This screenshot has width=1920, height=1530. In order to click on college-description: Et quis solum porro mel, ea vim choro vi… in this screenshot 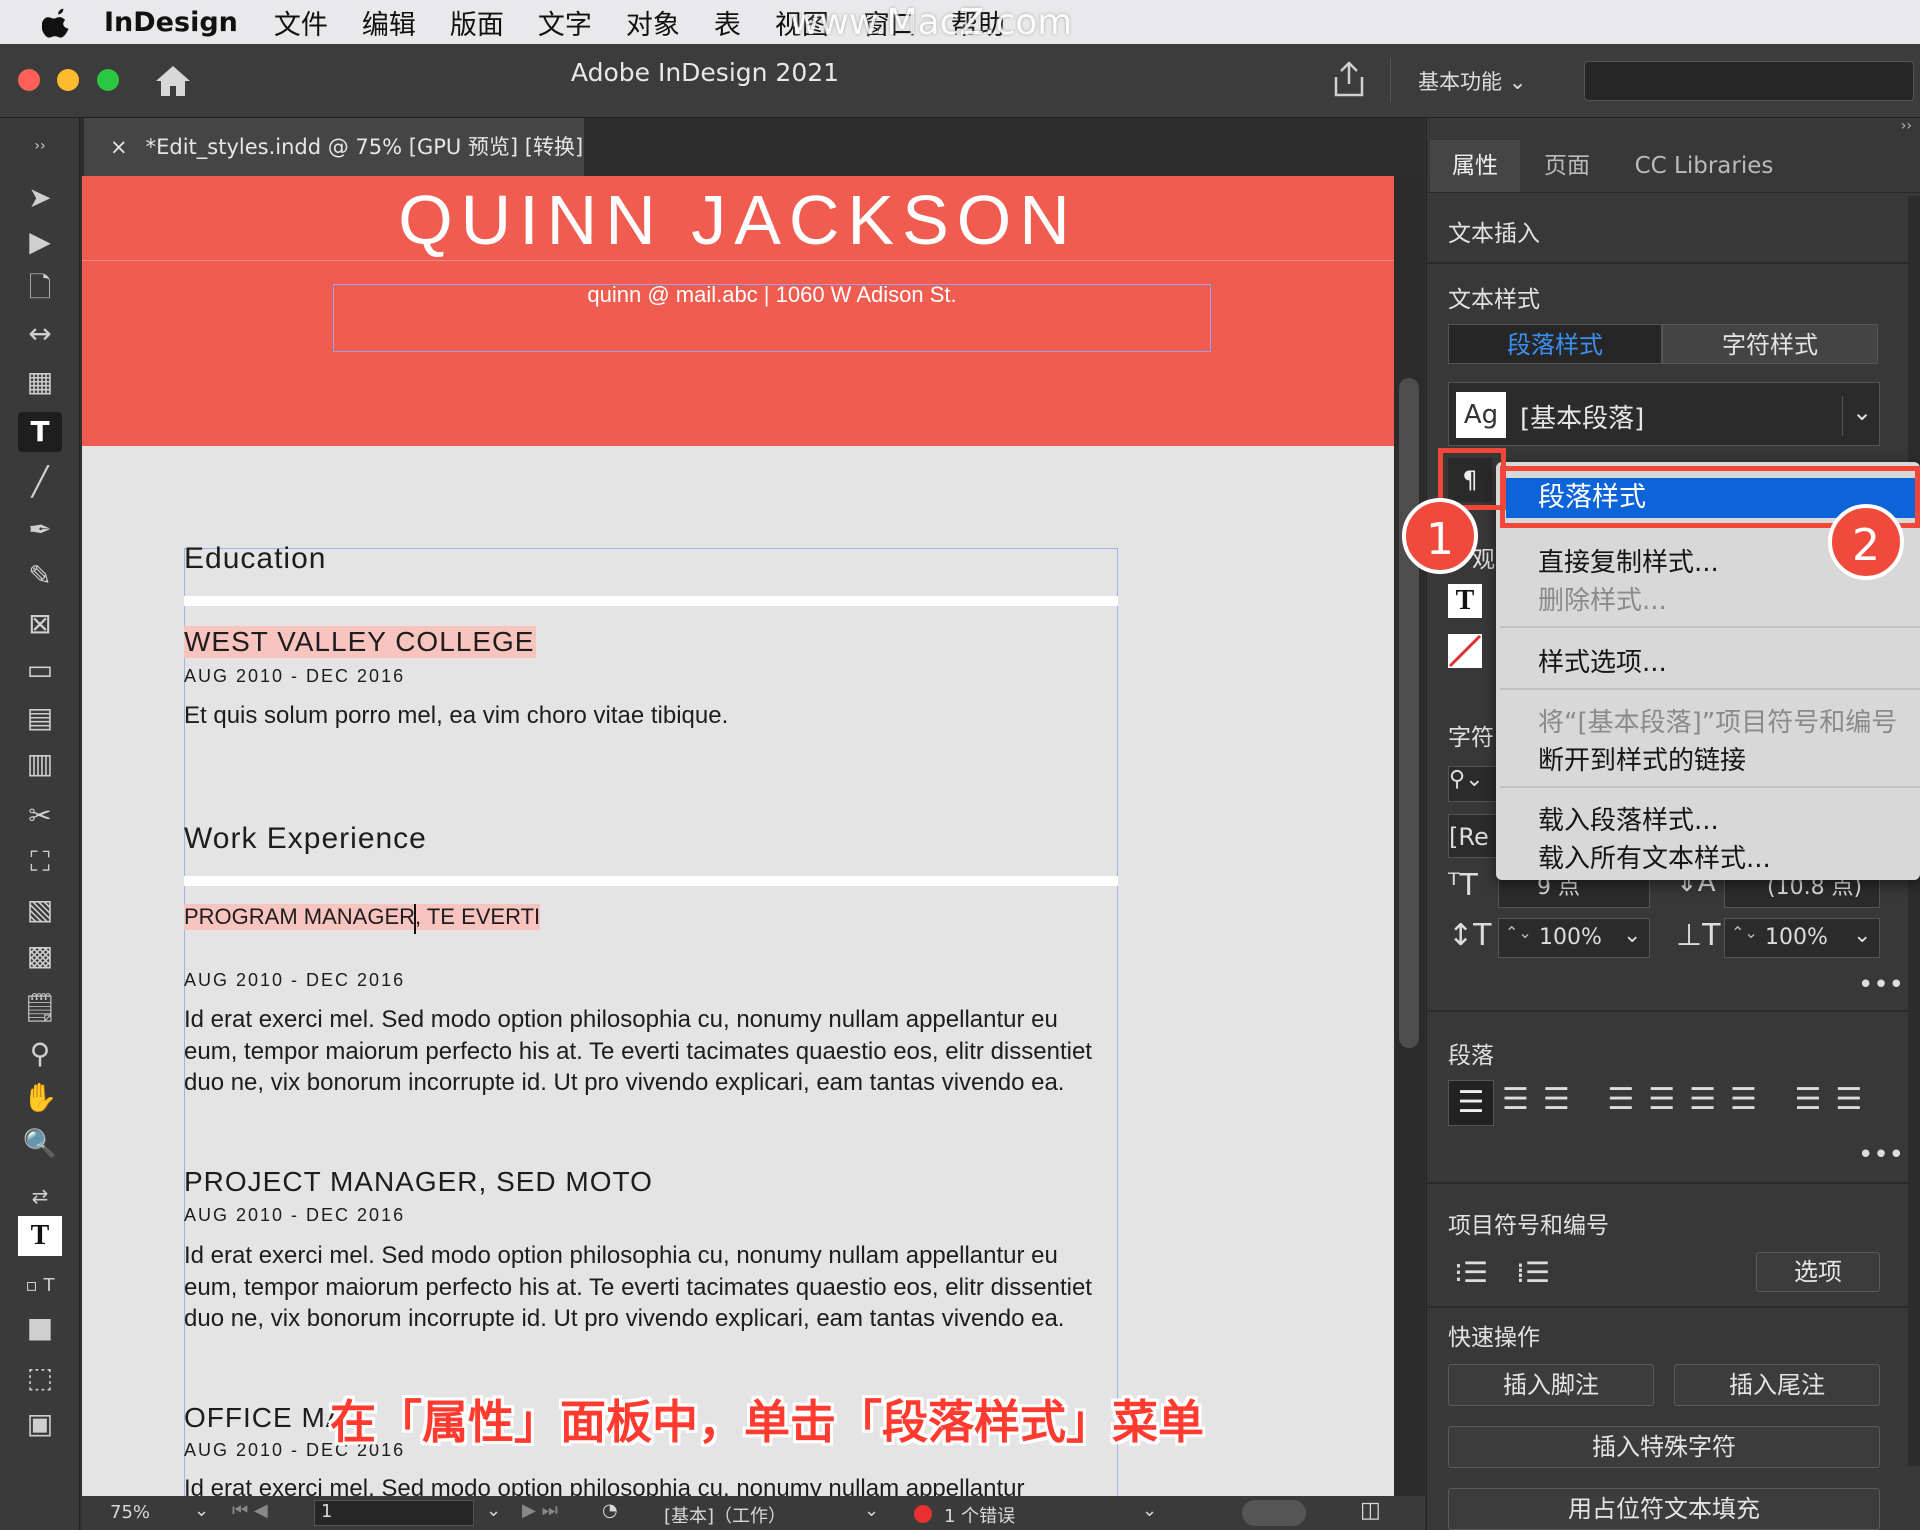, I will do `click(456, 716)`.